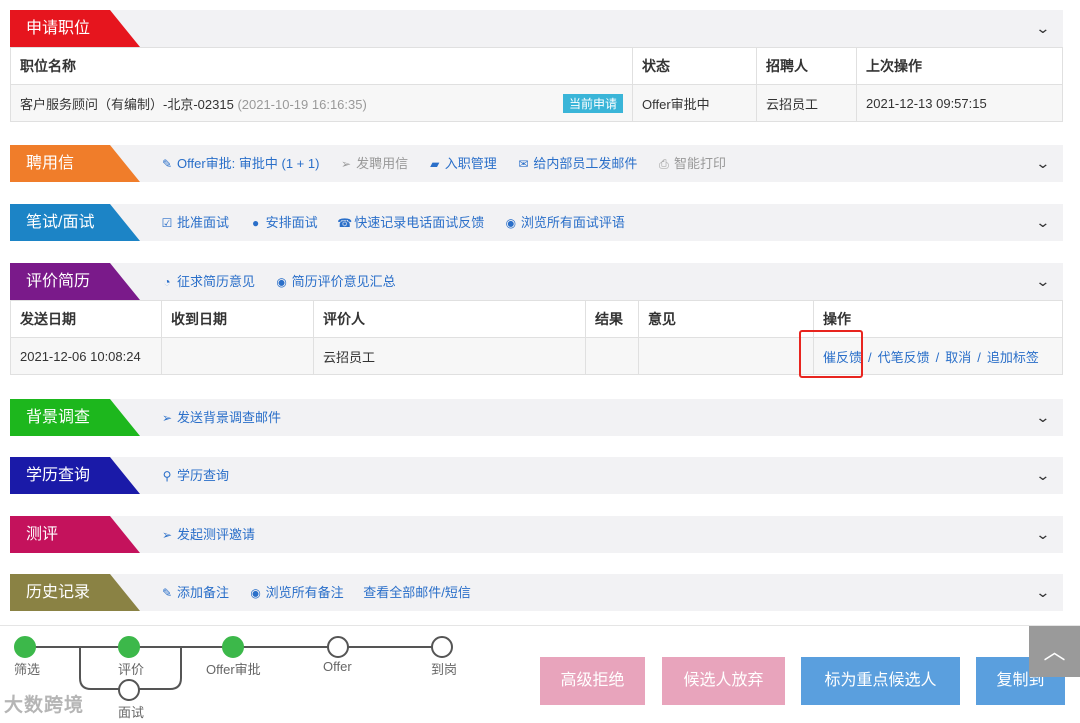 Image resolution: width=1080 pixels, height=723 pixels. What do you see at coordinates (536, 28) in the screenshot?
I see `apply-section-header: 申请职位 ⌄` at bounding box center [536, 28].